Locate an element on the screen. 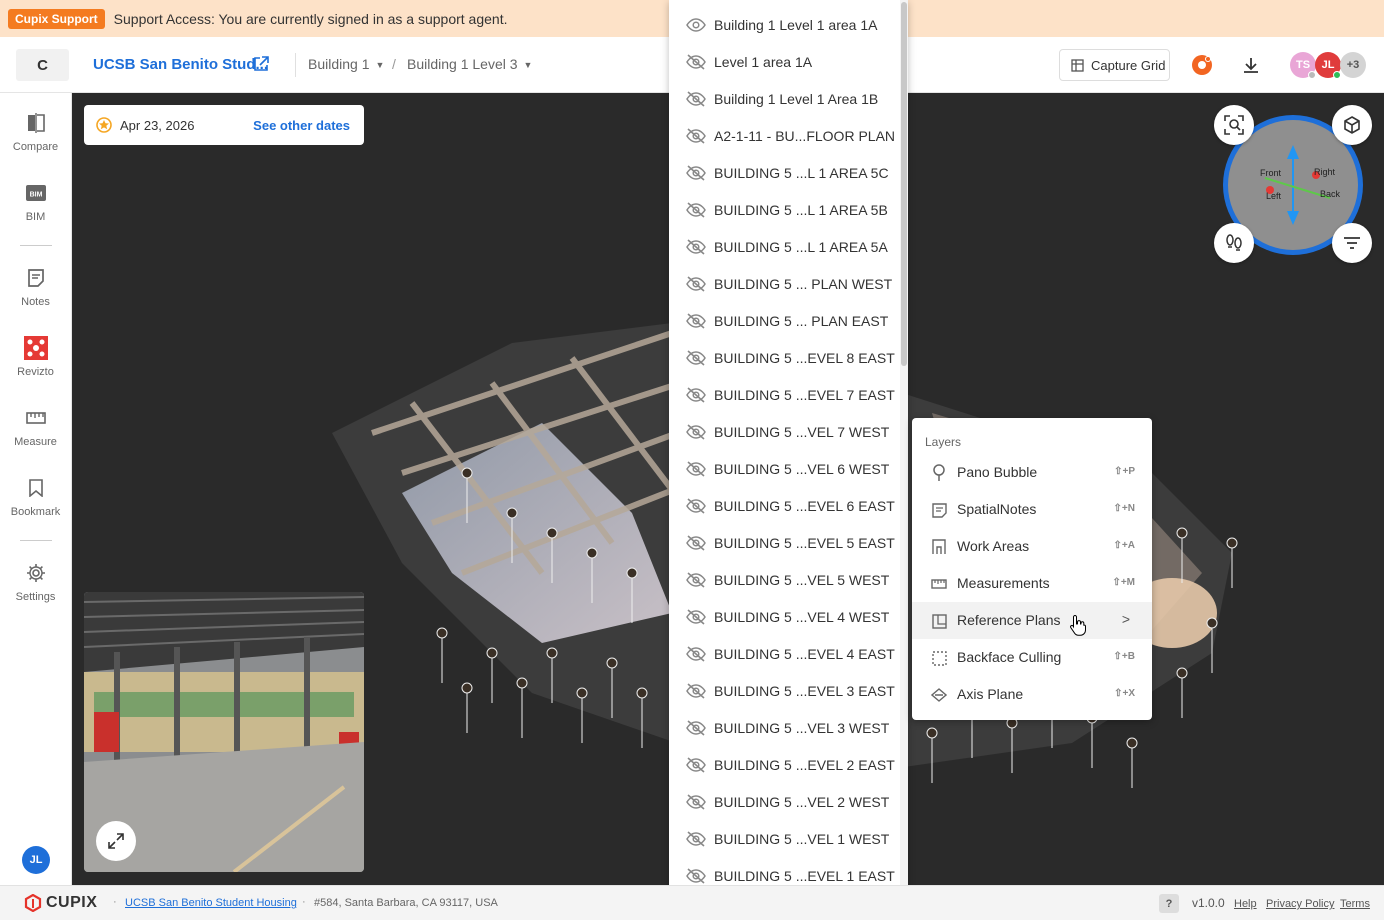 This screenshot has width=1384, height=920. reference-plan-item: BUILDING 5 ...VEL 1 WEST is located at coordinates (784, 839).